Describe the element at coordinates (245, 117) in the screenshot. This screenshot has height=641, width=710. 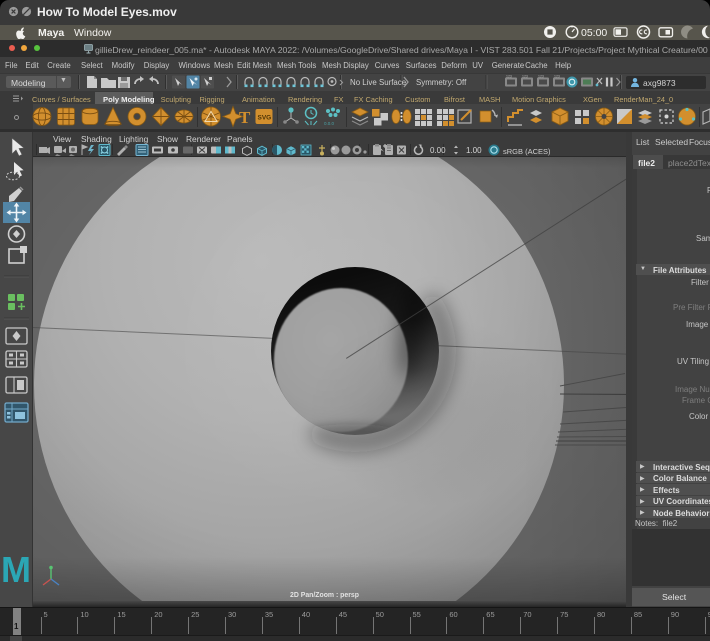
I see `svg-text: T` at that location.